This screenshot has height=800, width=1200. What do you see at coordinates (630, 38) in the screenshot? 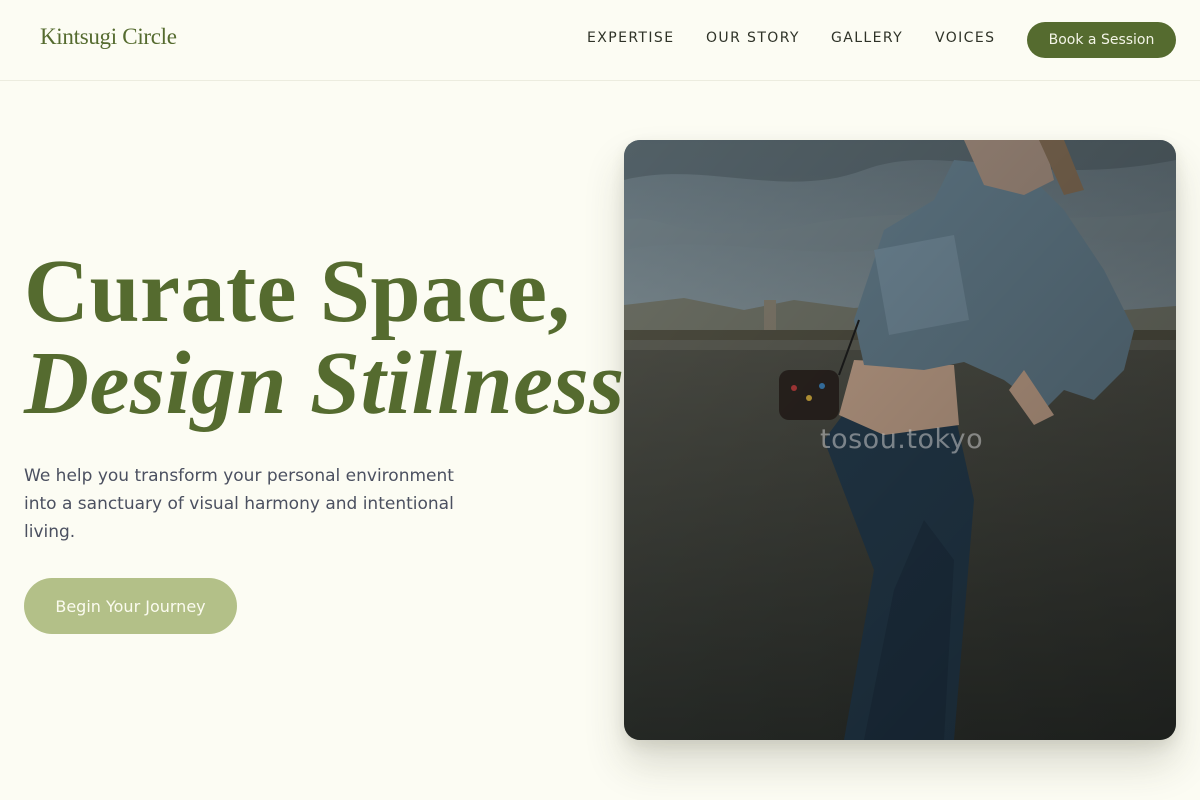
I see `nav-link-expertise: EXPERTISE` at bounding box center [630, 38].